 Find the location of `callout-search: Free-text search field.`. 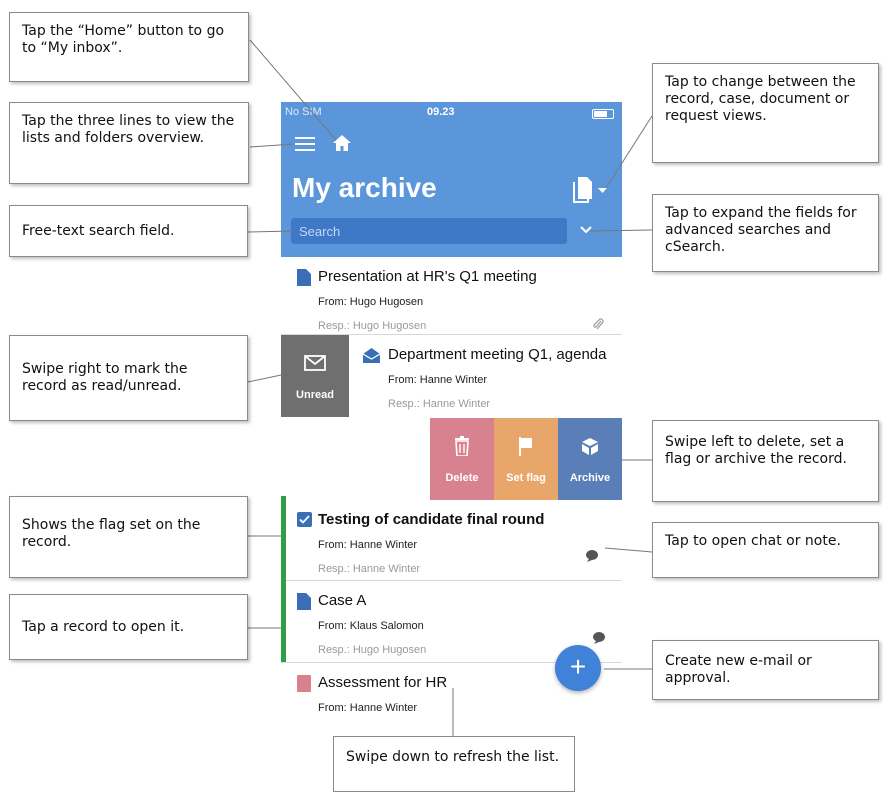

callout-search: Free-text search field. is located at coordinates (128, 231).